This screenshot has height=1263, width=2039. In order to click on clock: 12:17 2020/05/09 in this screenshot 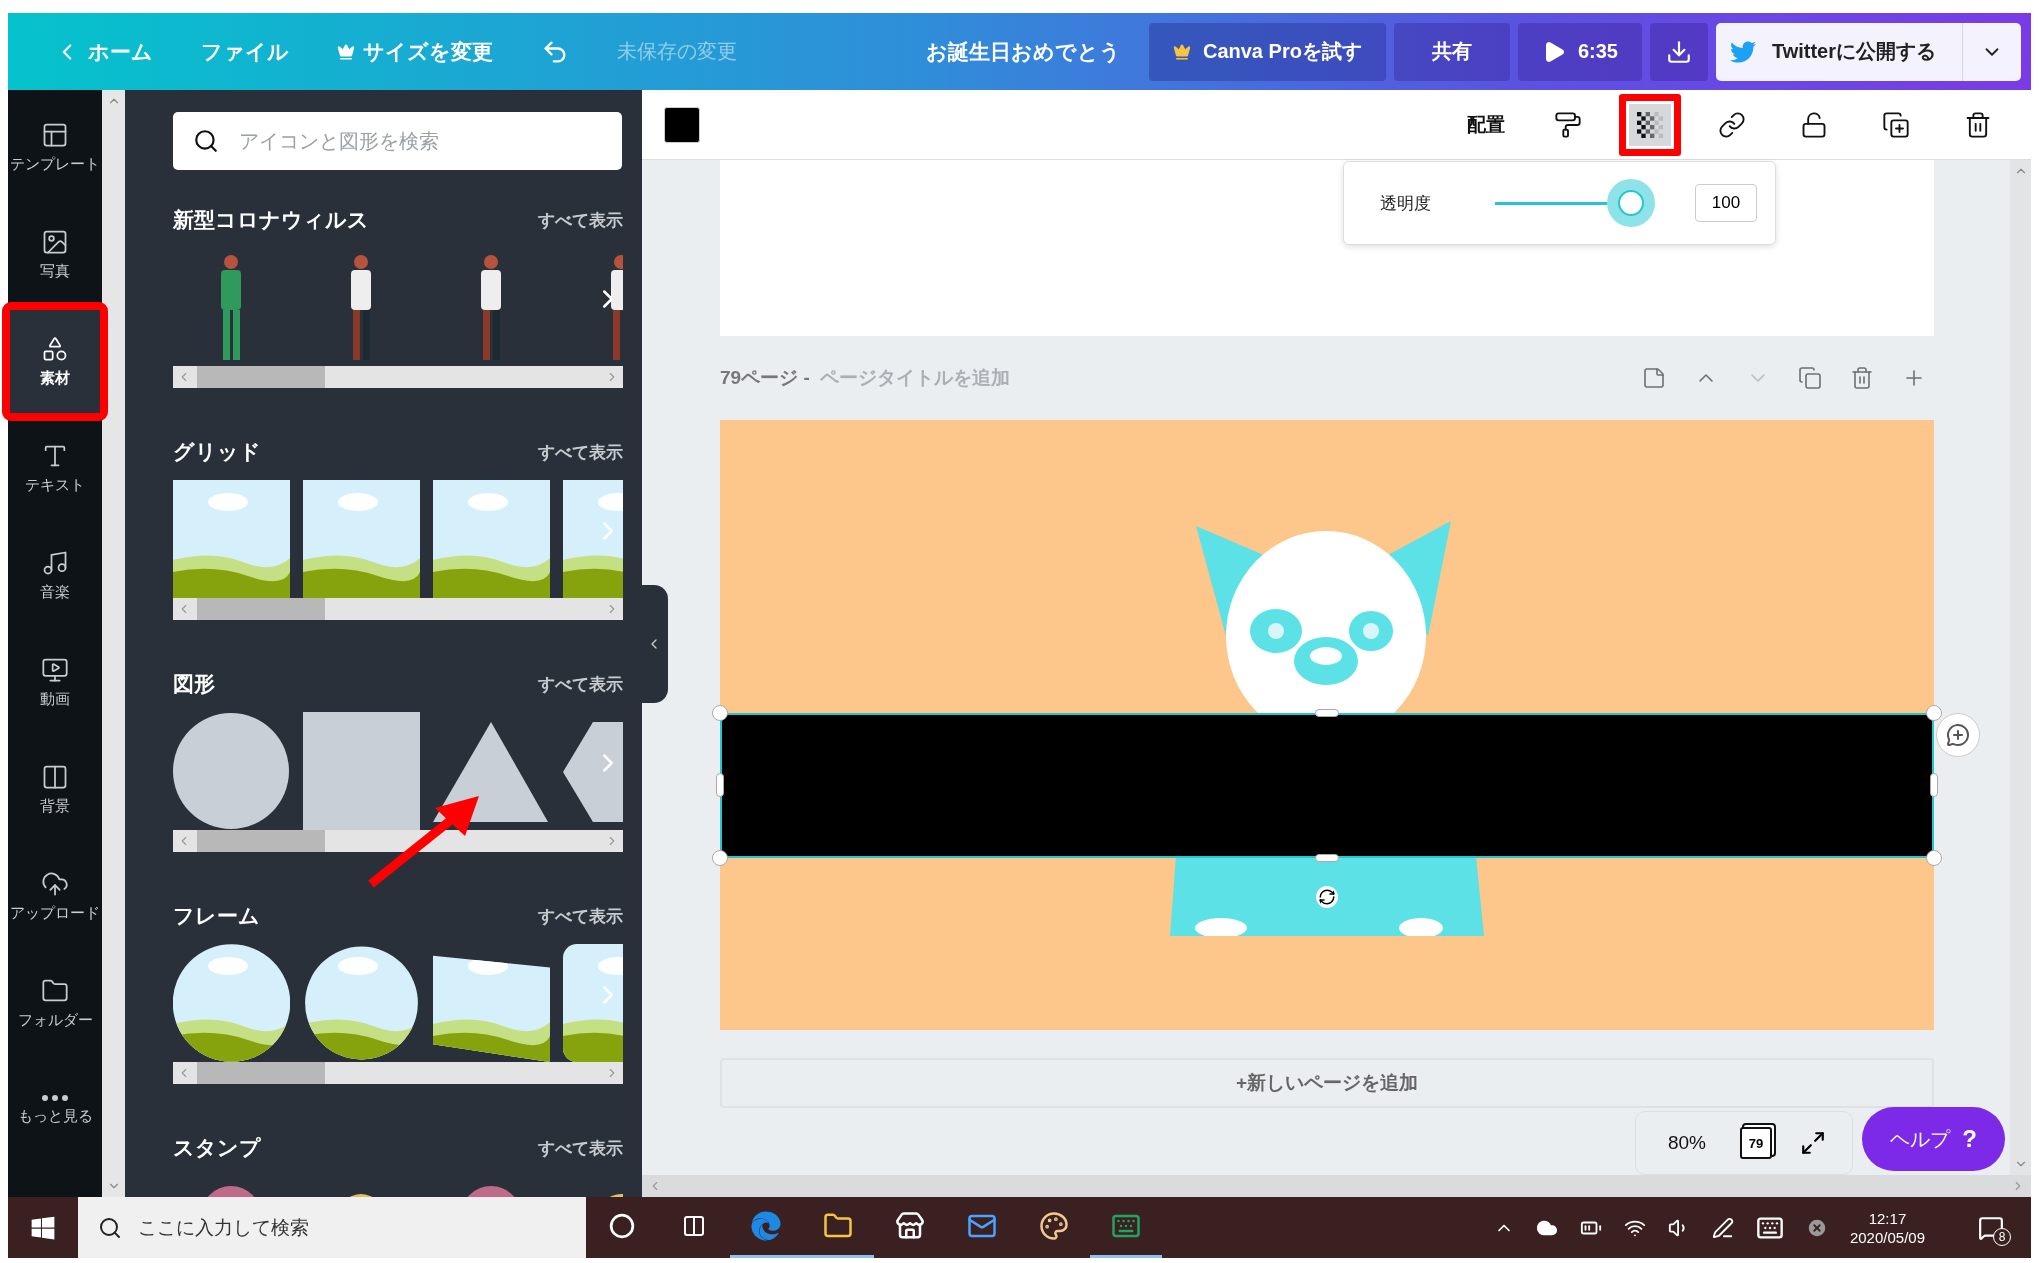, I will do `click(1887, 1227)`.